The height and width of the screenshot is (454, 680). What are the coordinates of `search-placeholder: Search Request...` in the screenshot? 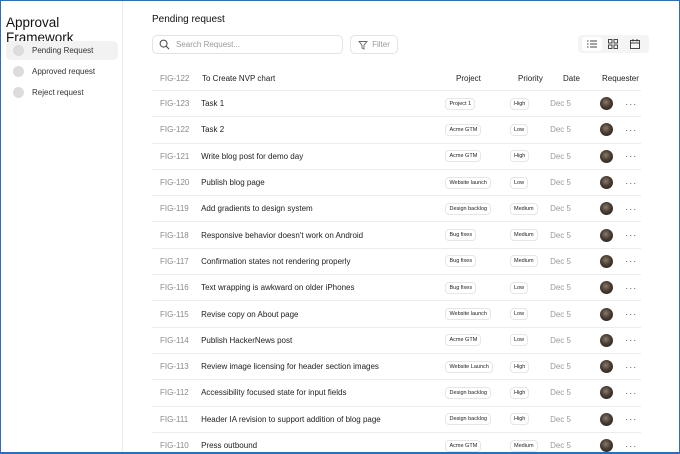 It's located at (208, 44).